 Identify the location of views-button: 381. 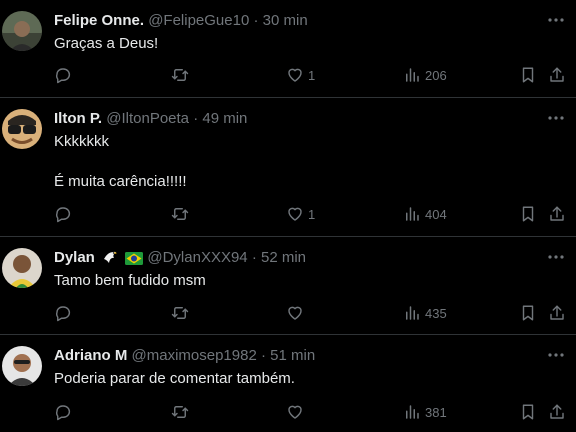
(425, 412).